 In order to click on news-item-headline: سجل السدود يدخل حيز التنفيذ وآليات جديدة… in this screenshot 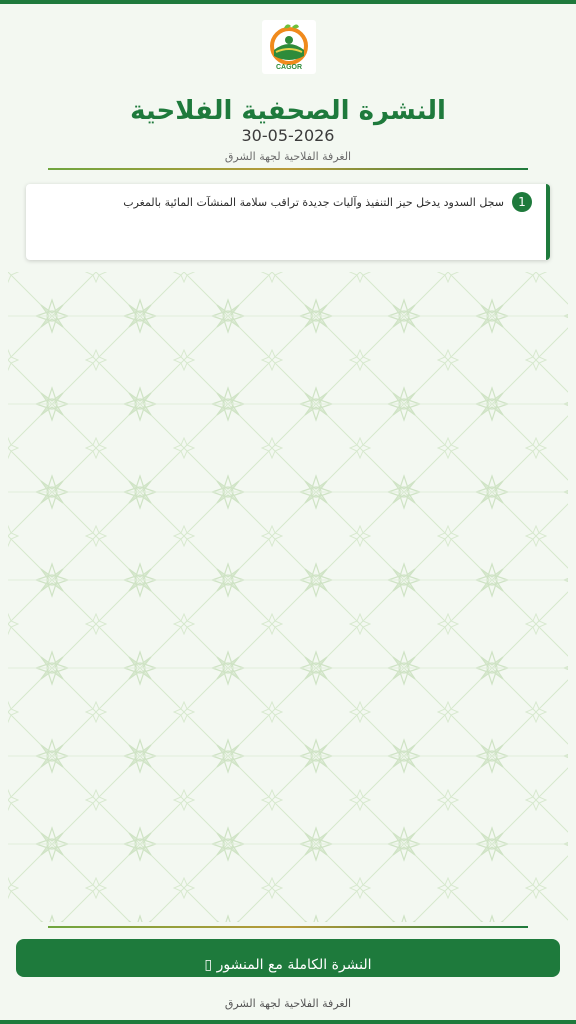, I will do `click(284, 202)`.